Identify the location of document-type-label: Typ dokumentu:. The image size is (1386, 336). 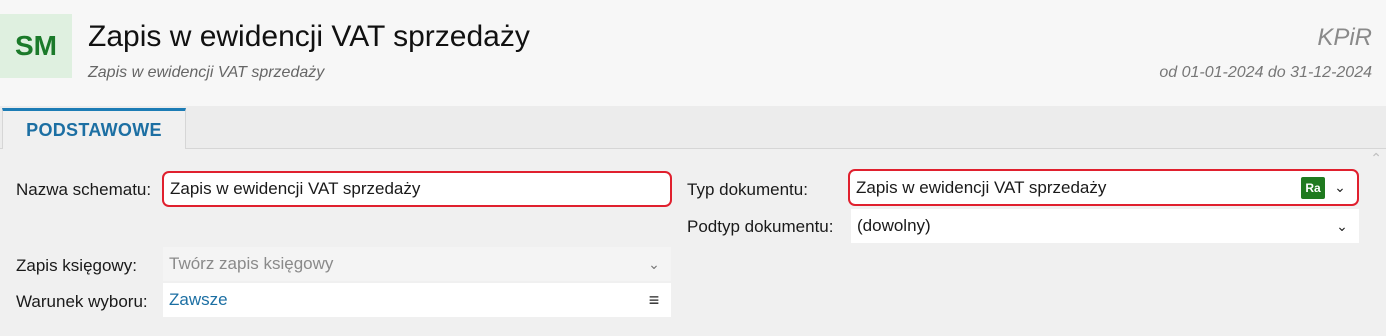
(747, 189).